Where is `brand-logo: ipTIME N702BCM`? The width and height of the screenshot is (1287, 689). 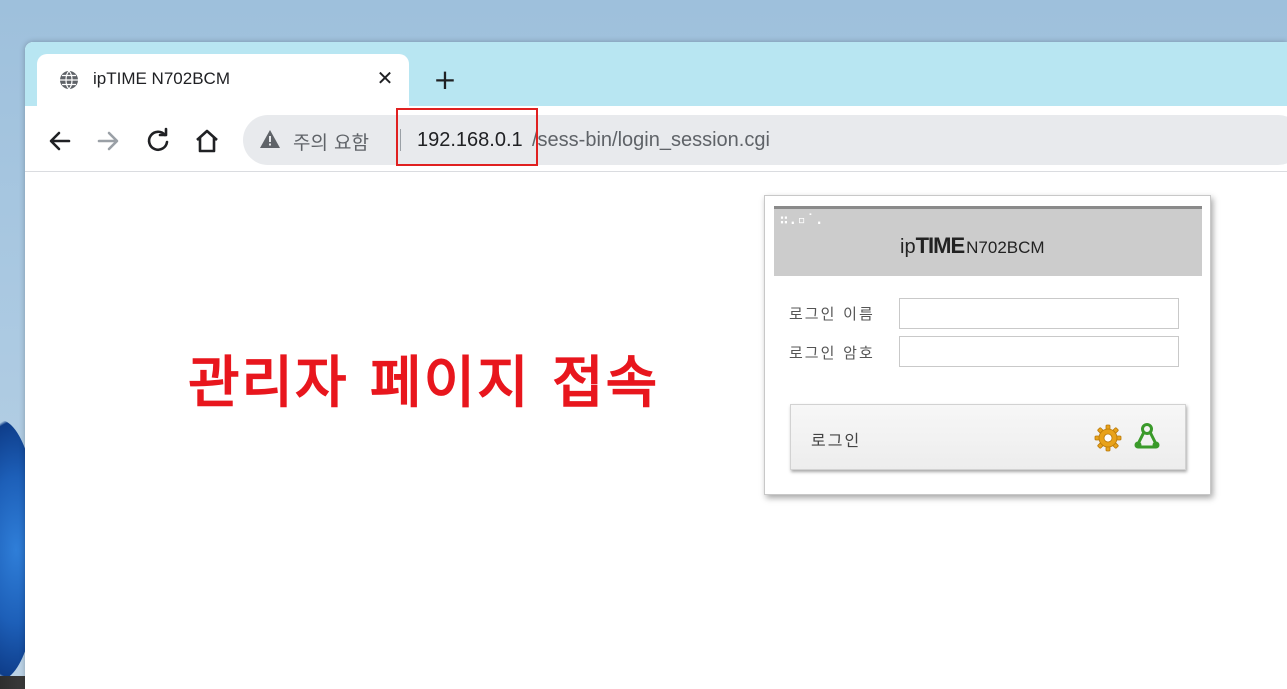
brand-logo: ipTIME N702BCM is located at coordinates (972, 246).